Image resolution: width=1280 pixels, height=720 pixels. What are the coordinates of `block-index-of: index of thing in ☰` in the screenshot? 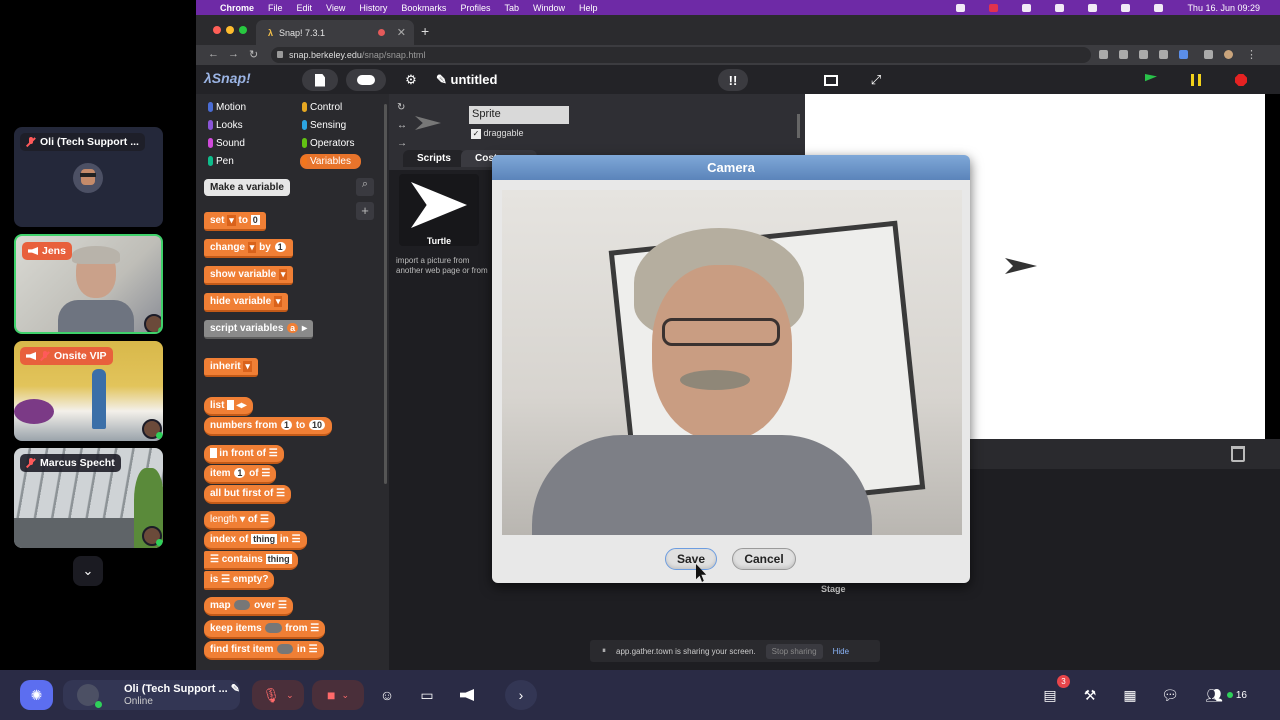 It's located at (255, 540).